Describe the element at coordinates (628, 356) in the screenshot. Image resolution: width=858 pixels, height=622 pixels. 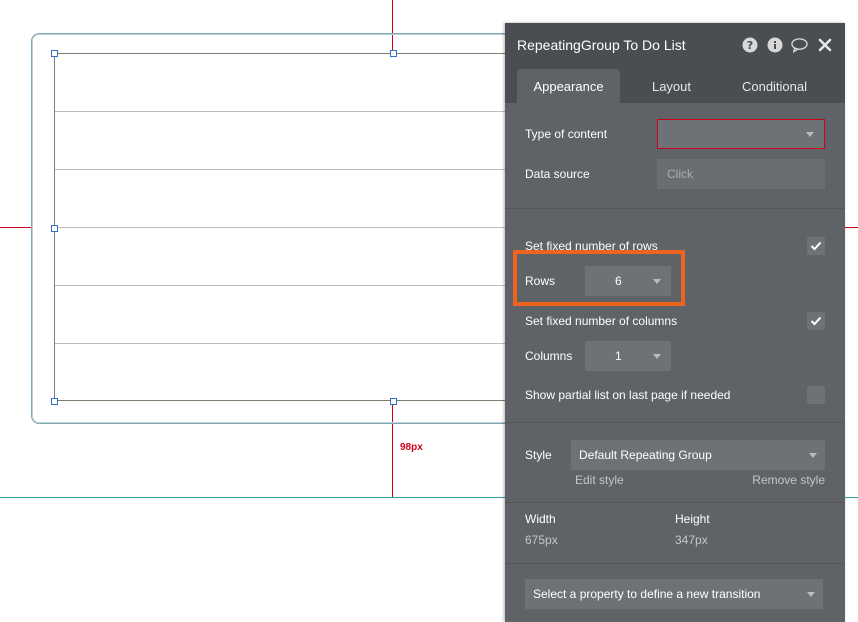
I see `columns-dropdown: 1` at that location.